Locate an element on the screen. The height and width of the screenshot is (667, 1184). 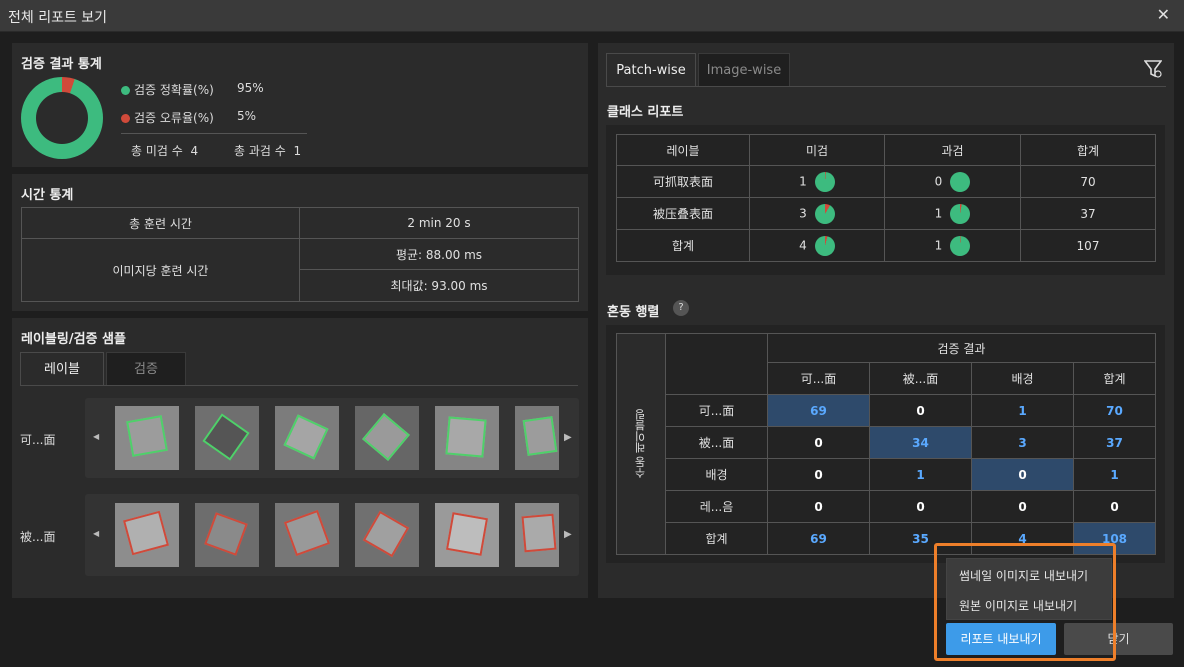
thumb-strip-1: ◀ ▶ is located at coordinates (332, 438).